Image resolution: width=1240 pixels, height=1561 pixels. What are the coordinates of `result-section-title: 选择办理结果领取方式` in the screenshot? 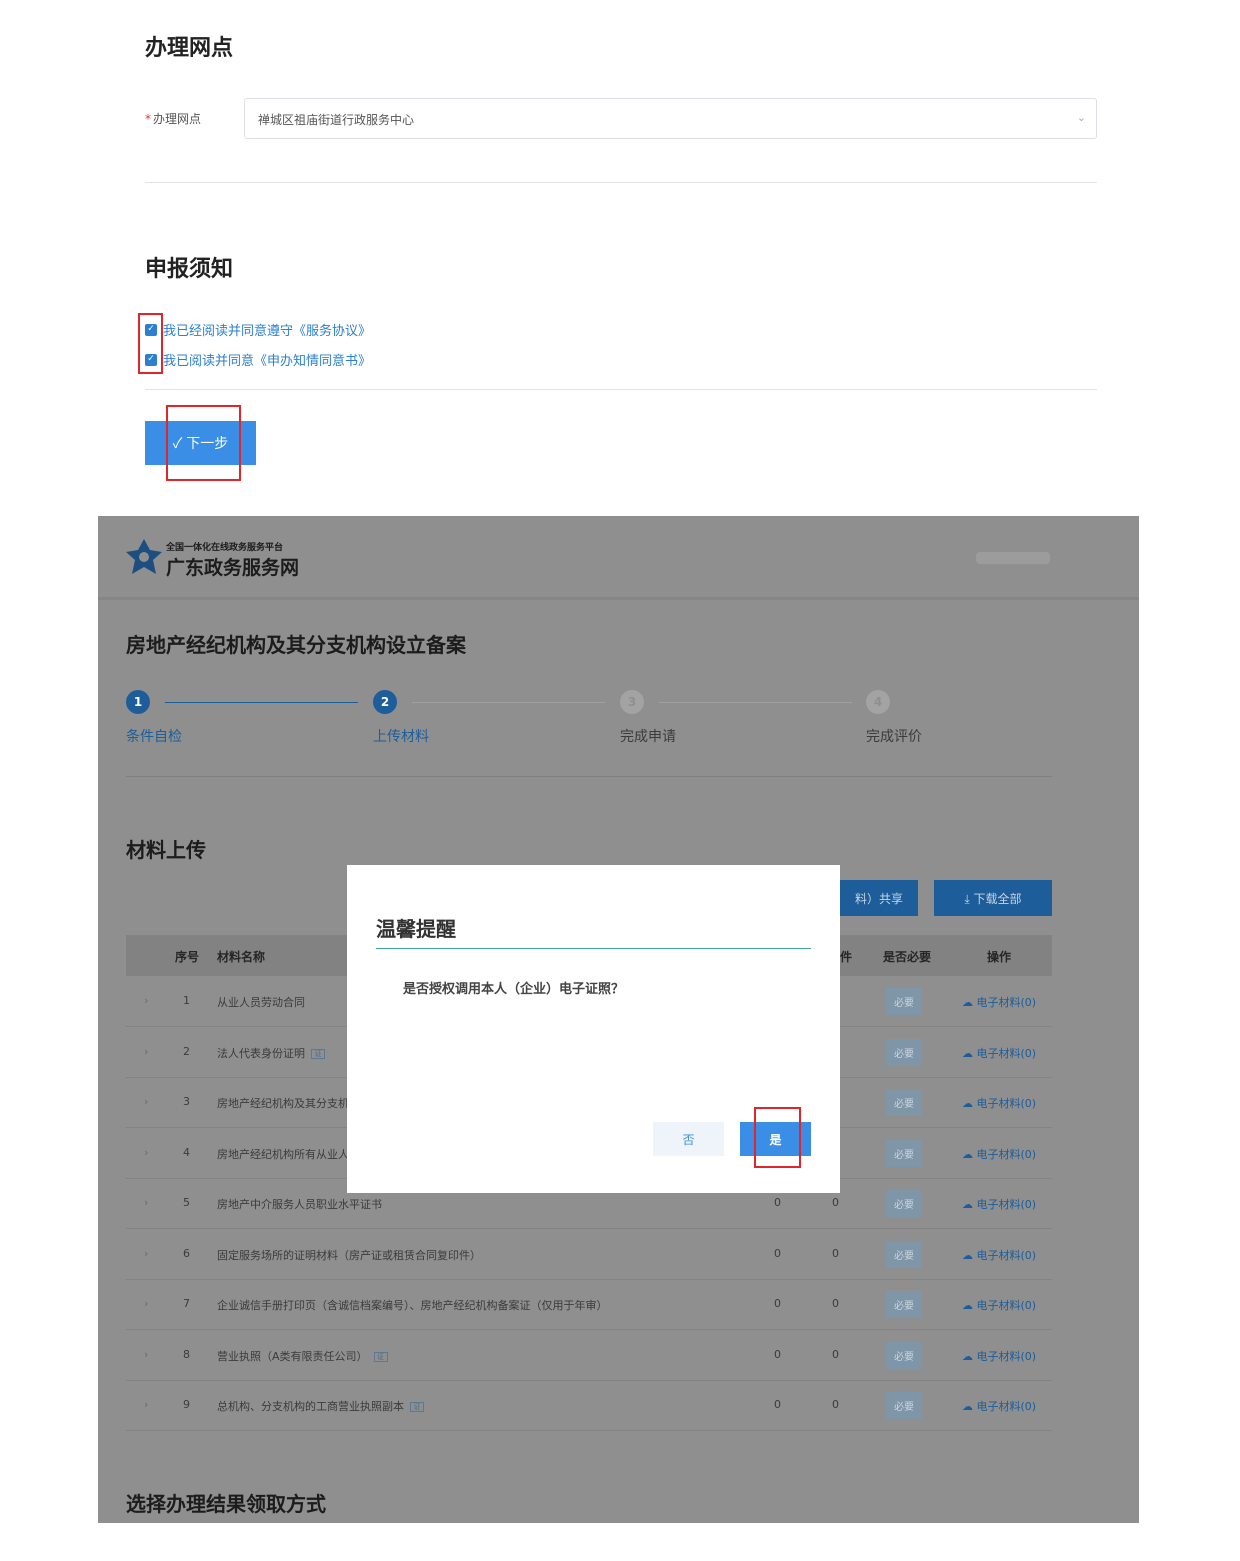 It's located at (226, 1504).